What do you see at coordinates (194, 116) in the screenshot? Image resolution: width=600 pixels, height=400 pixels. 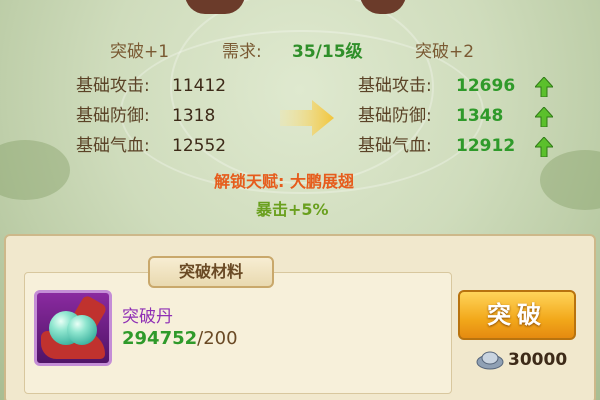 I see `stat-defense-current: 1318` at bounding box center [194, 116].